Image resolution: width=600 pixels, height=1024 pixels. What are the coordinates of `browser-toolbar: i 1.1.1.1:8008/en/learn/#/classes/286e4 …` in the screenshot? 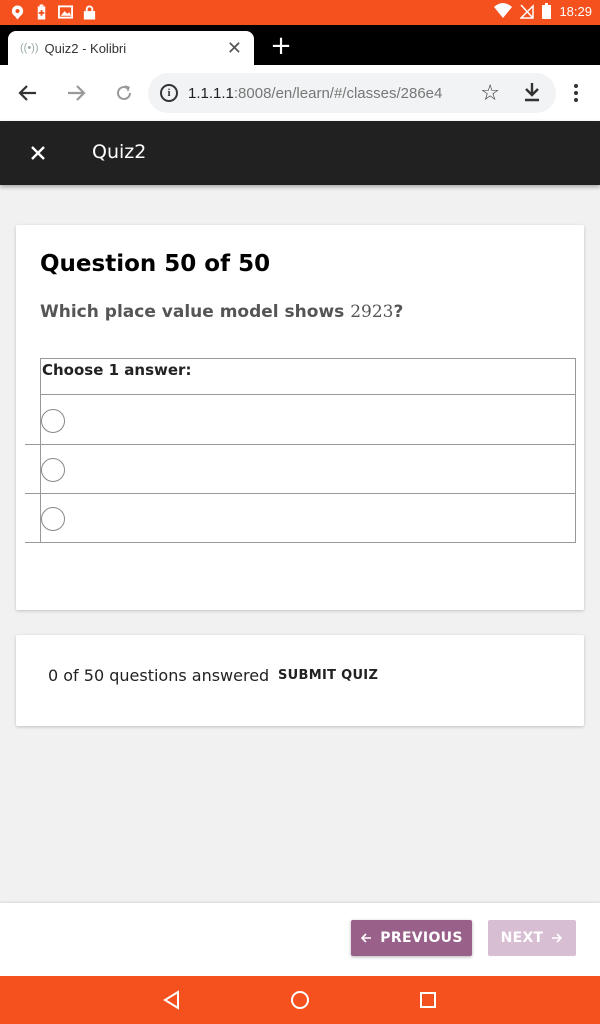 It's located at (300, 93).